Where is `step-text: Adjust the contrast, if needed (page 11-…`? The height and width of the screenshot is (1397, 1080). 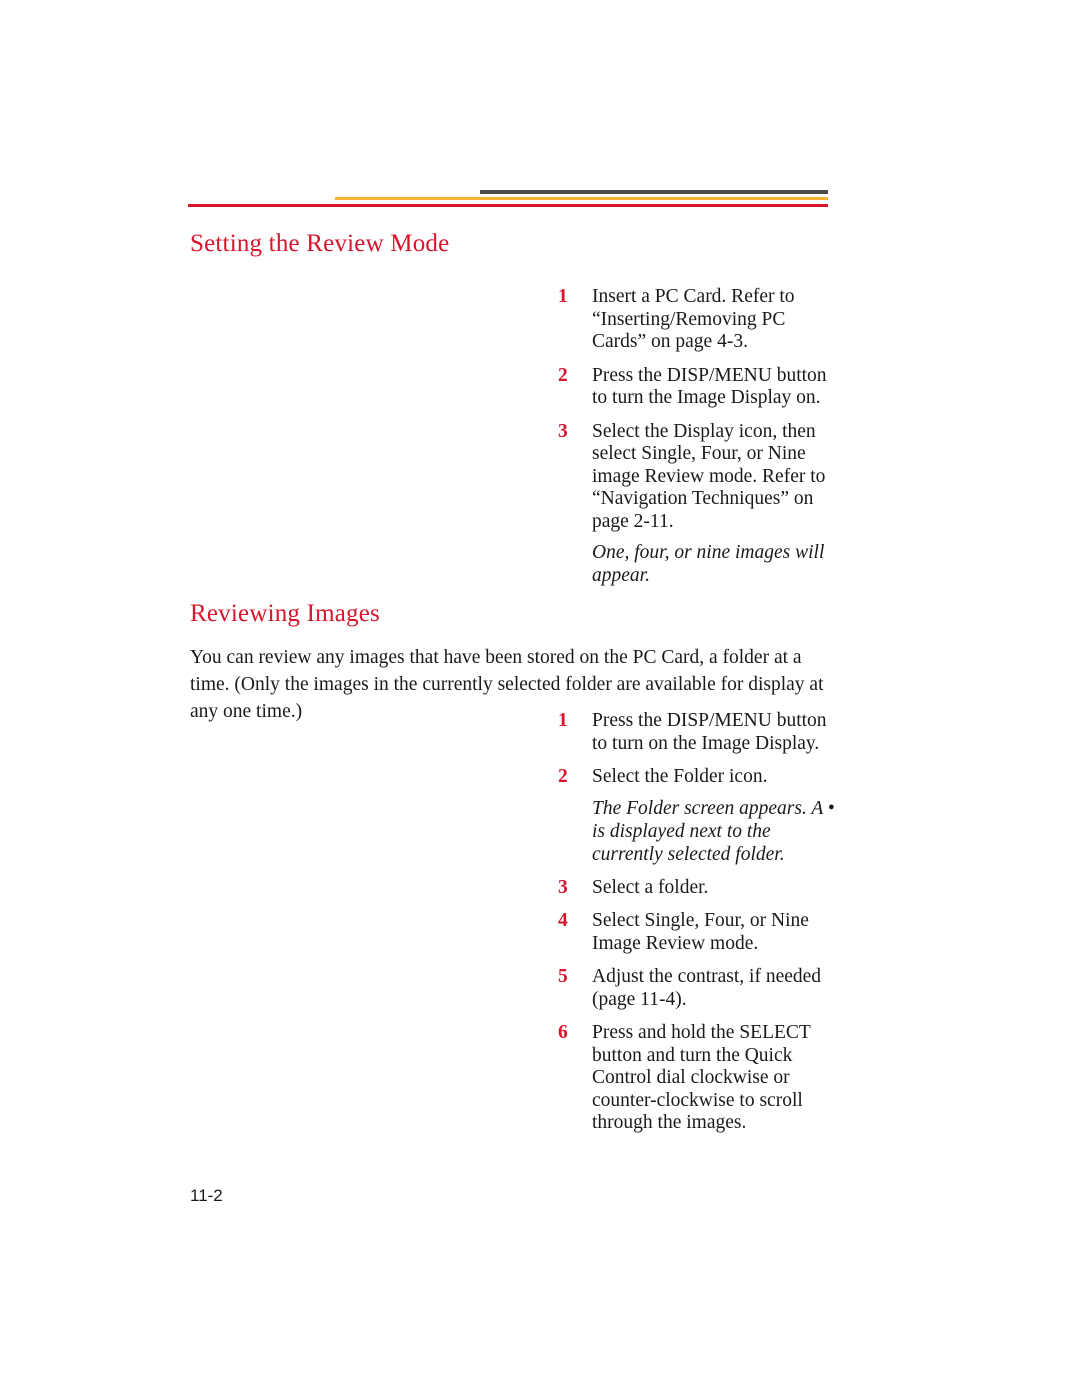 step-text: Adjust the contrast, if needed (page 11-… is located at coordinates (707, 988).